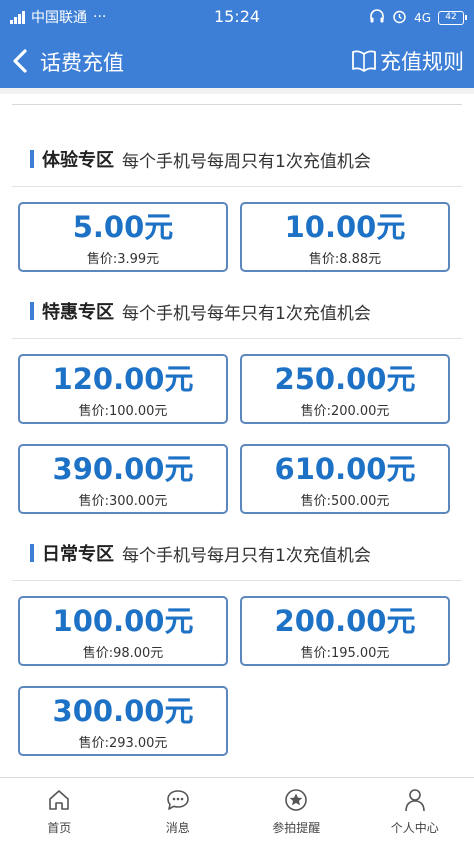  I want to click on home-icon, so click(59, 800).